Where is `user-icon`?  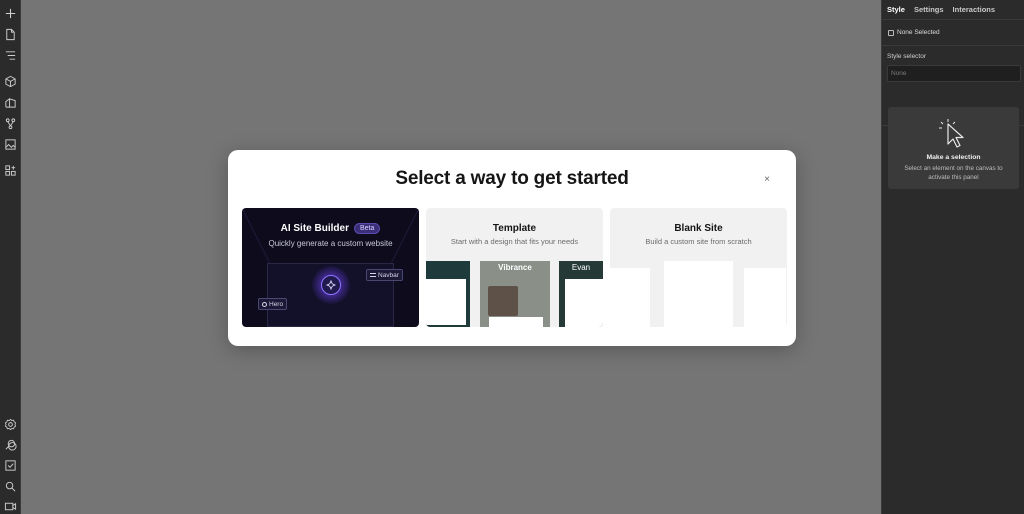
user-icon is located at coordinates (264, 304).